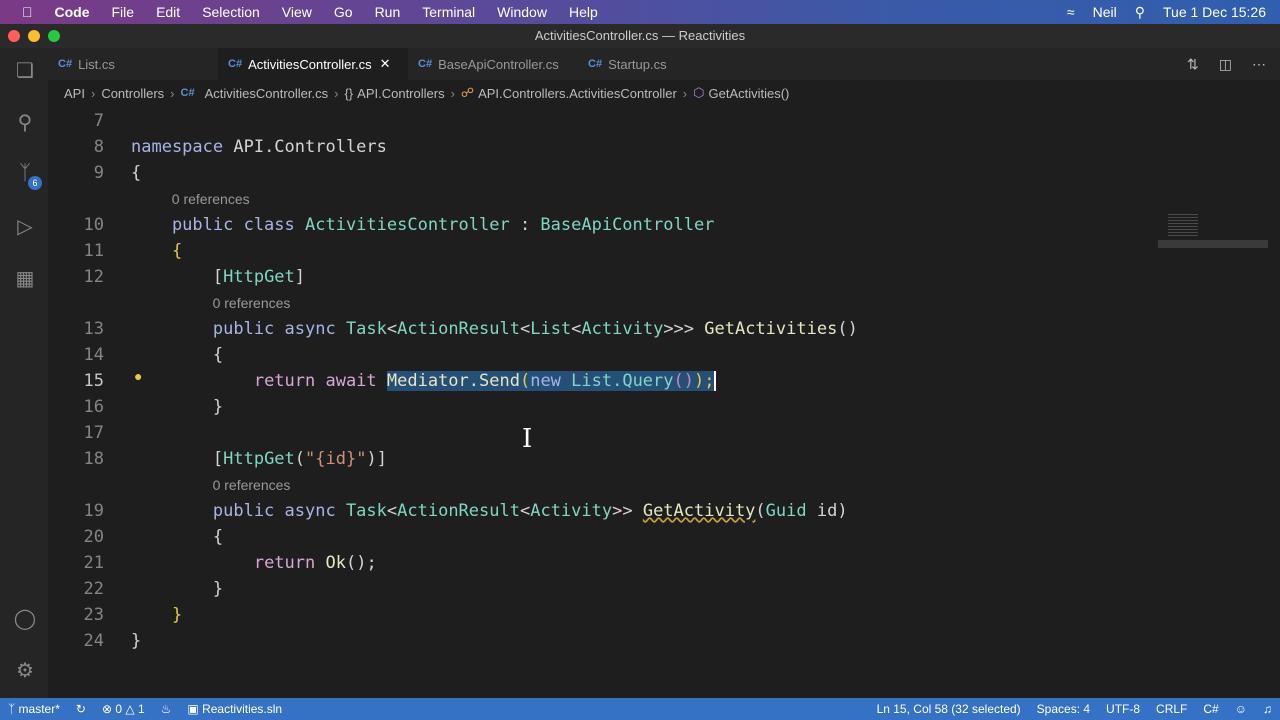  I want to click on line-number: 21, so click(93, 563).